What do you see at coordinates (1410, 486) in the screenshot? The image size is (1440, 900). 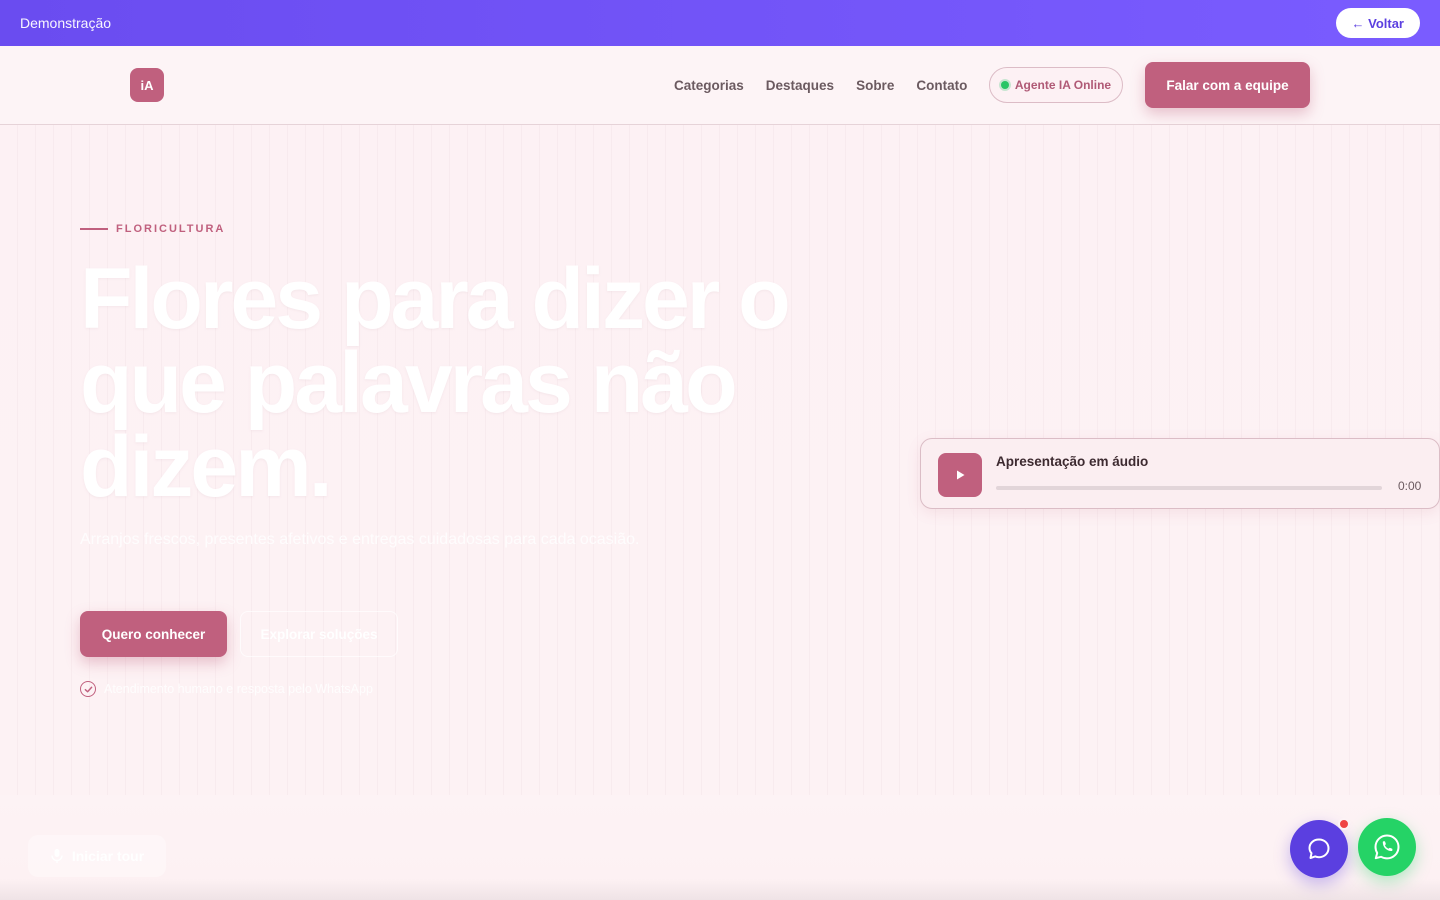 I see `audio-time: 0:00` at bounding box center [1410, 486].